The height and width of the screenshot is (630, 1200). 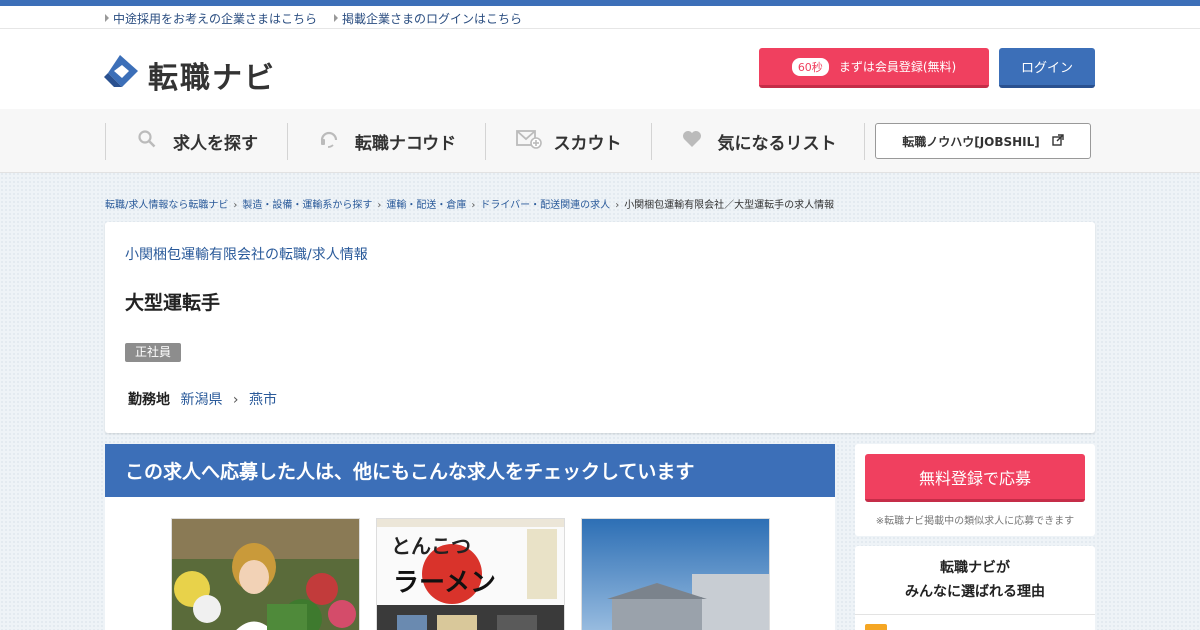 I want to click on job-title: 大型運転手, so click(x=173, y=303).